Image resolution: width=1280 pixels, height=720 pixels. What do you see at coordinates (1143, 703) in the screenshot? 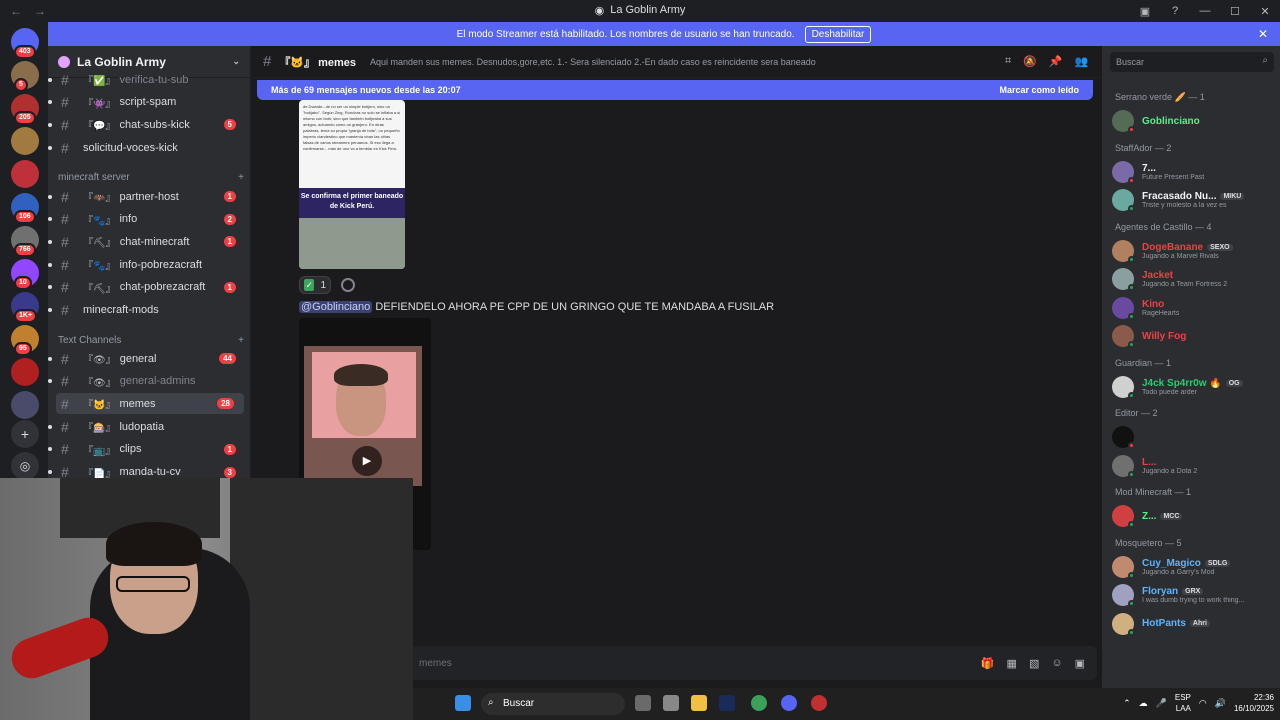
I see `cloud-icon: ☁` at bounding box center [1143, 703].